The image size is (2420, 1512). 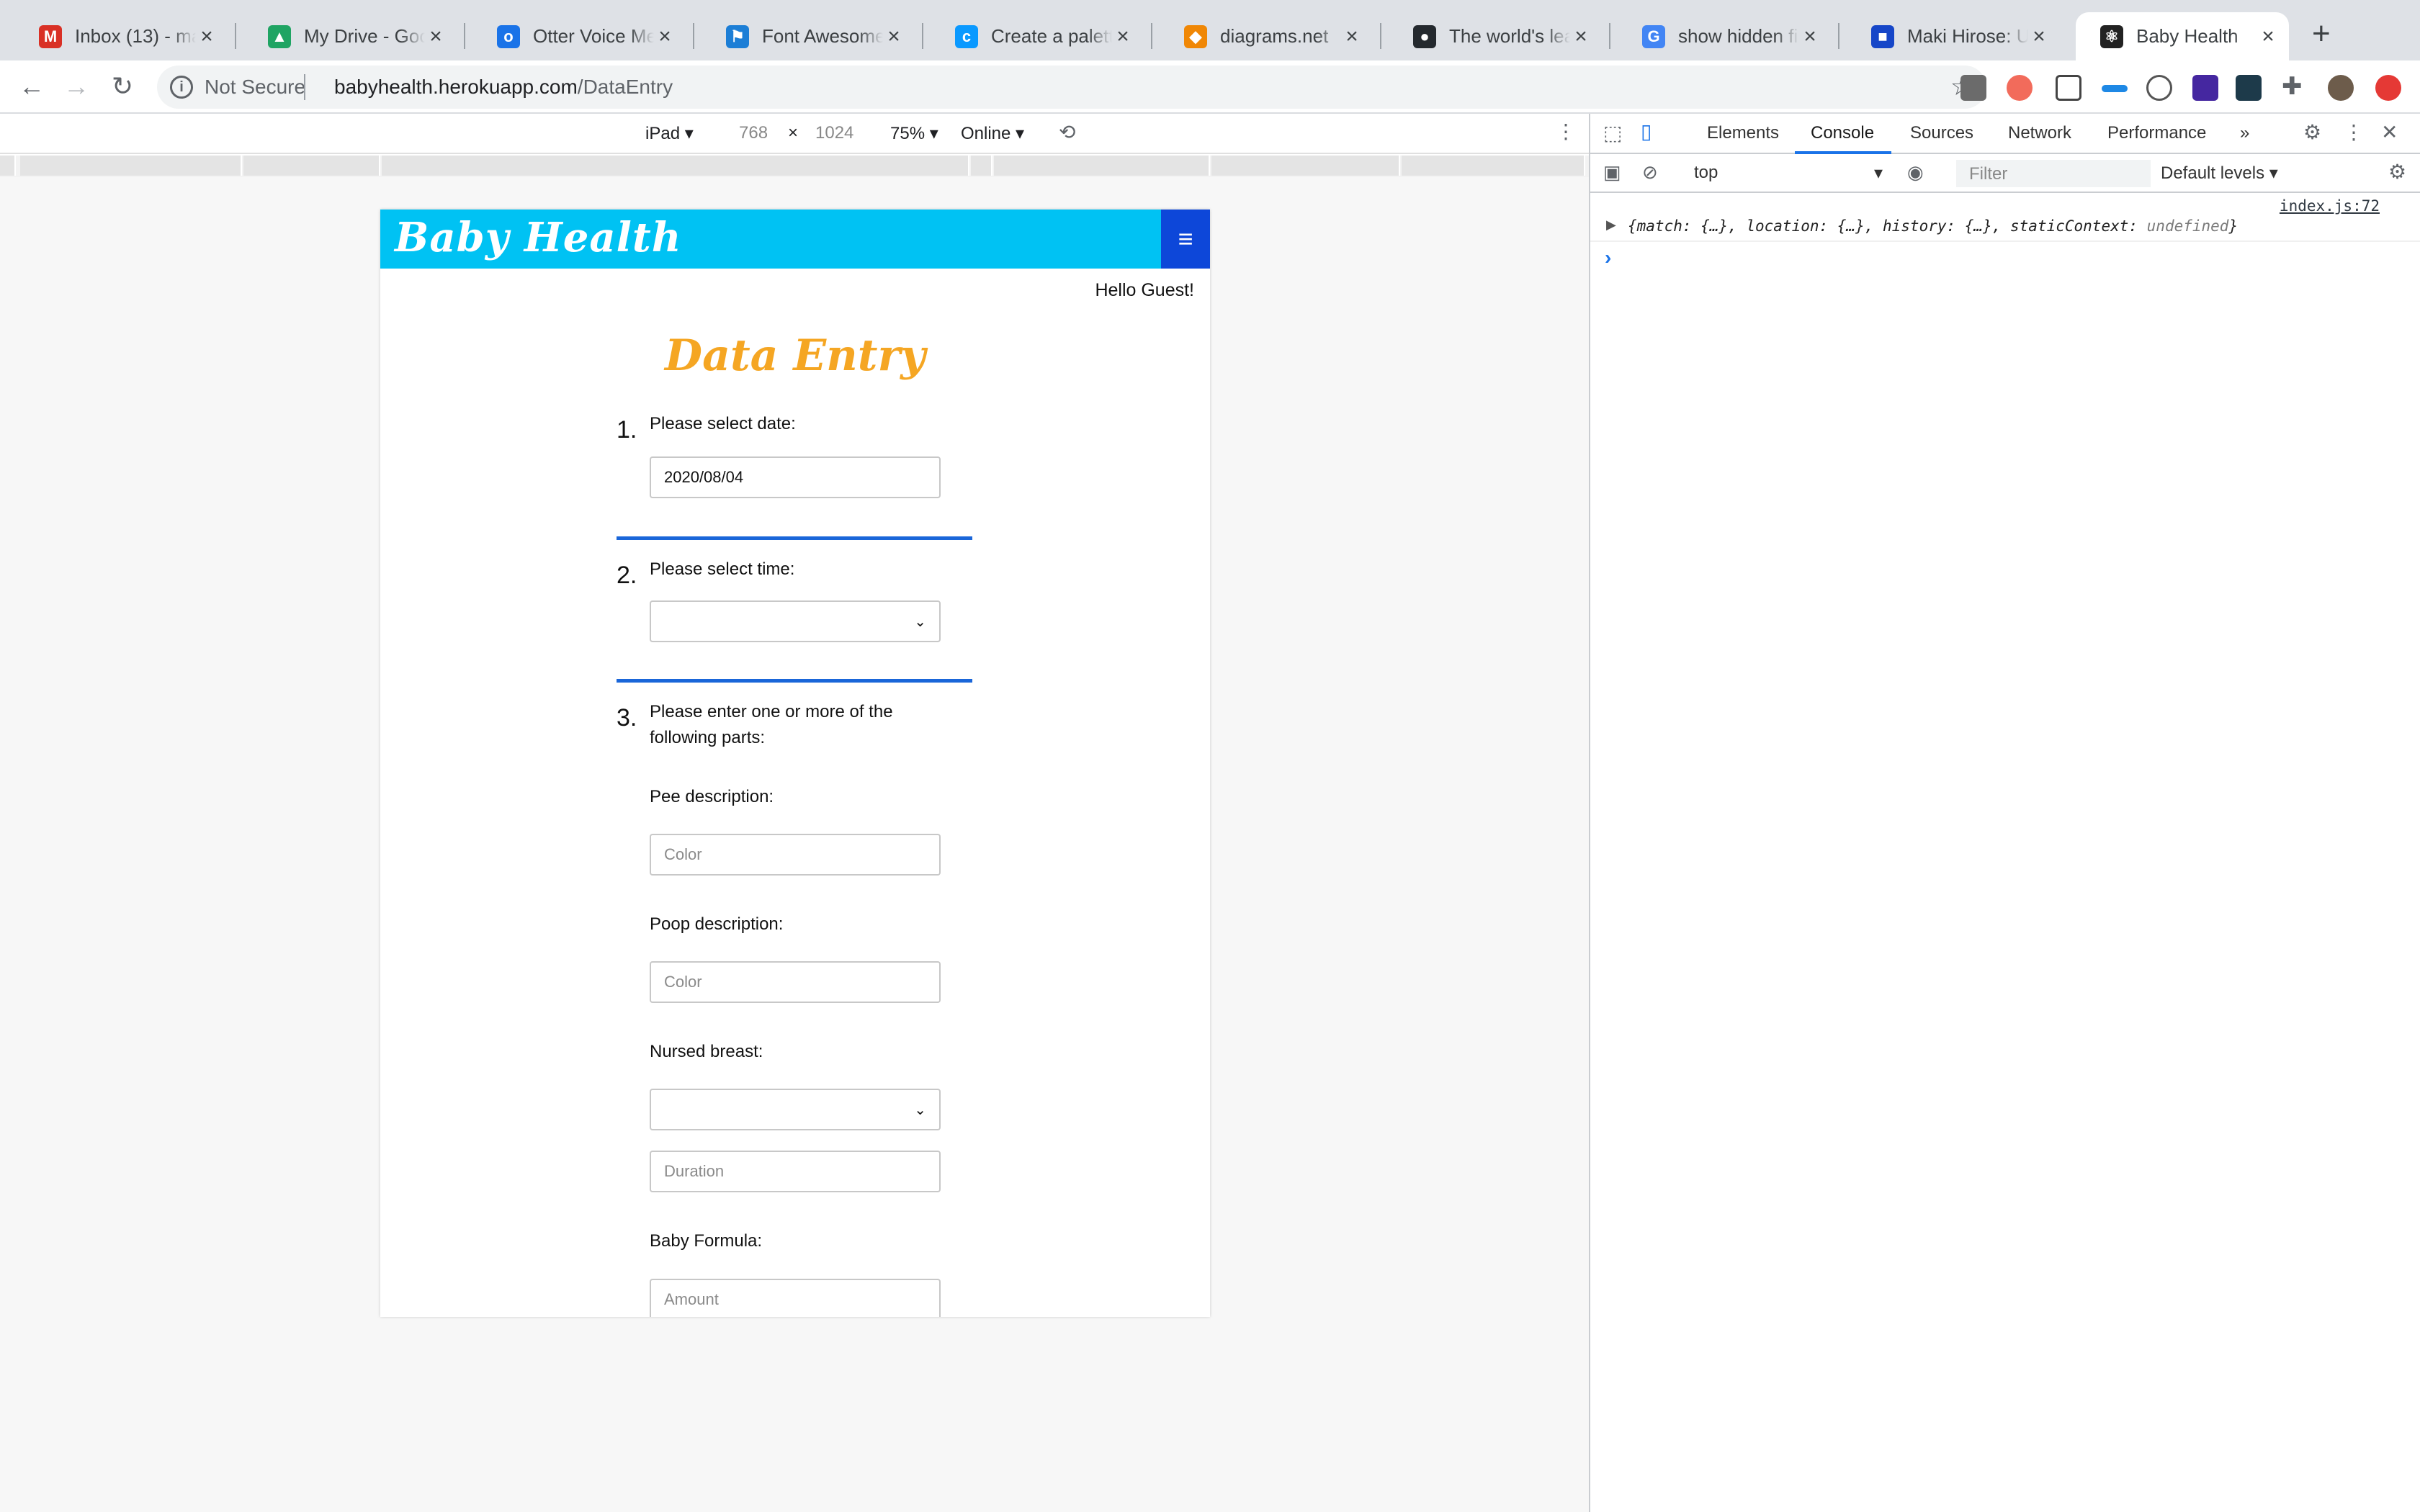 I want to click on close-devtools-icon: ✕, so click(x=2389, y=132).